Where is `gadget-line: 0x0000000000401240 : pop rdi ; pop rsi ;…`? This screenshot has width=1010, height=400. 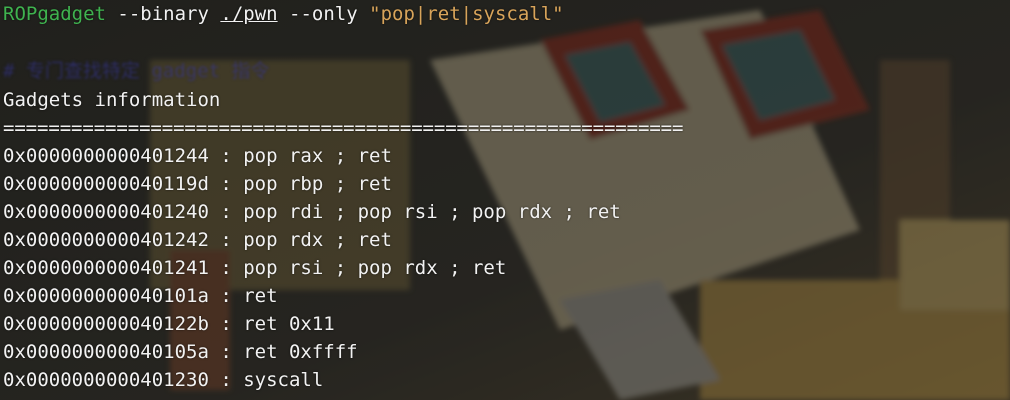 gadget-line: 0x0000000000401240 : pop rdi ; pop rsi ;… is located at coordinates (312, 212).